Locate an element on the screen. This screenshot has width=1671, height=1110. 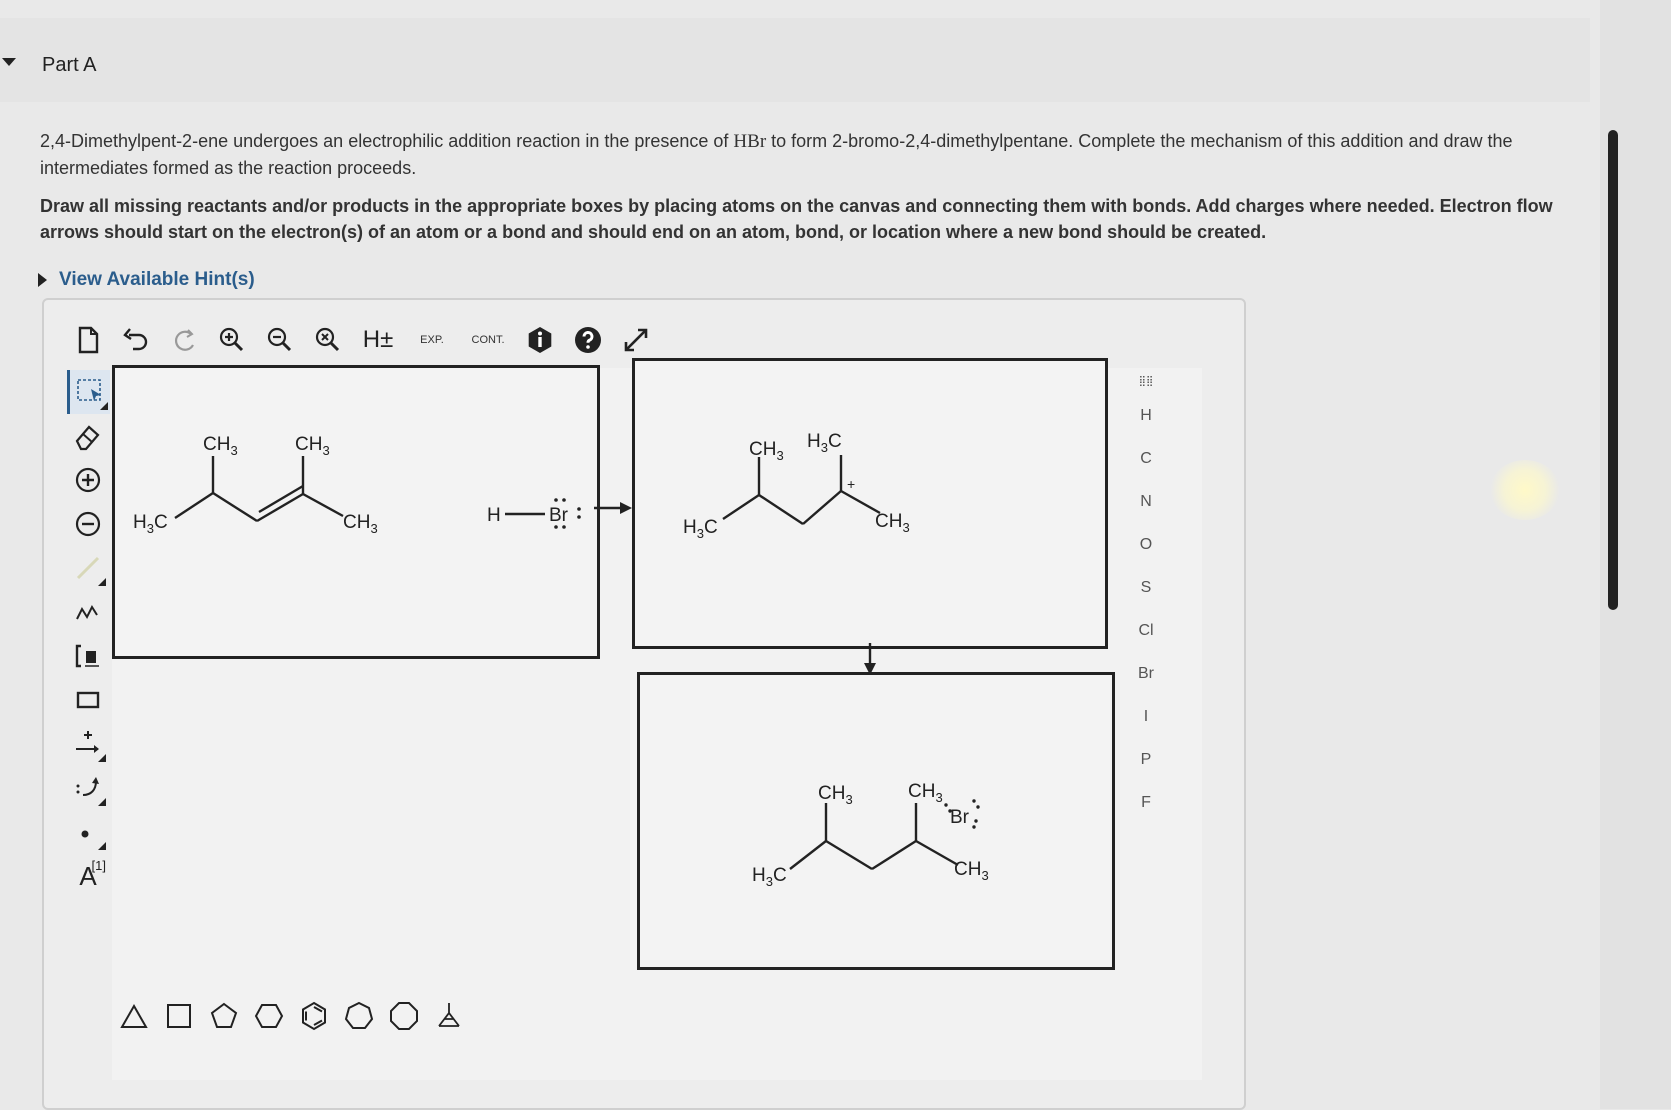
zoom-reset-icon is located at coordinates (327, 339).